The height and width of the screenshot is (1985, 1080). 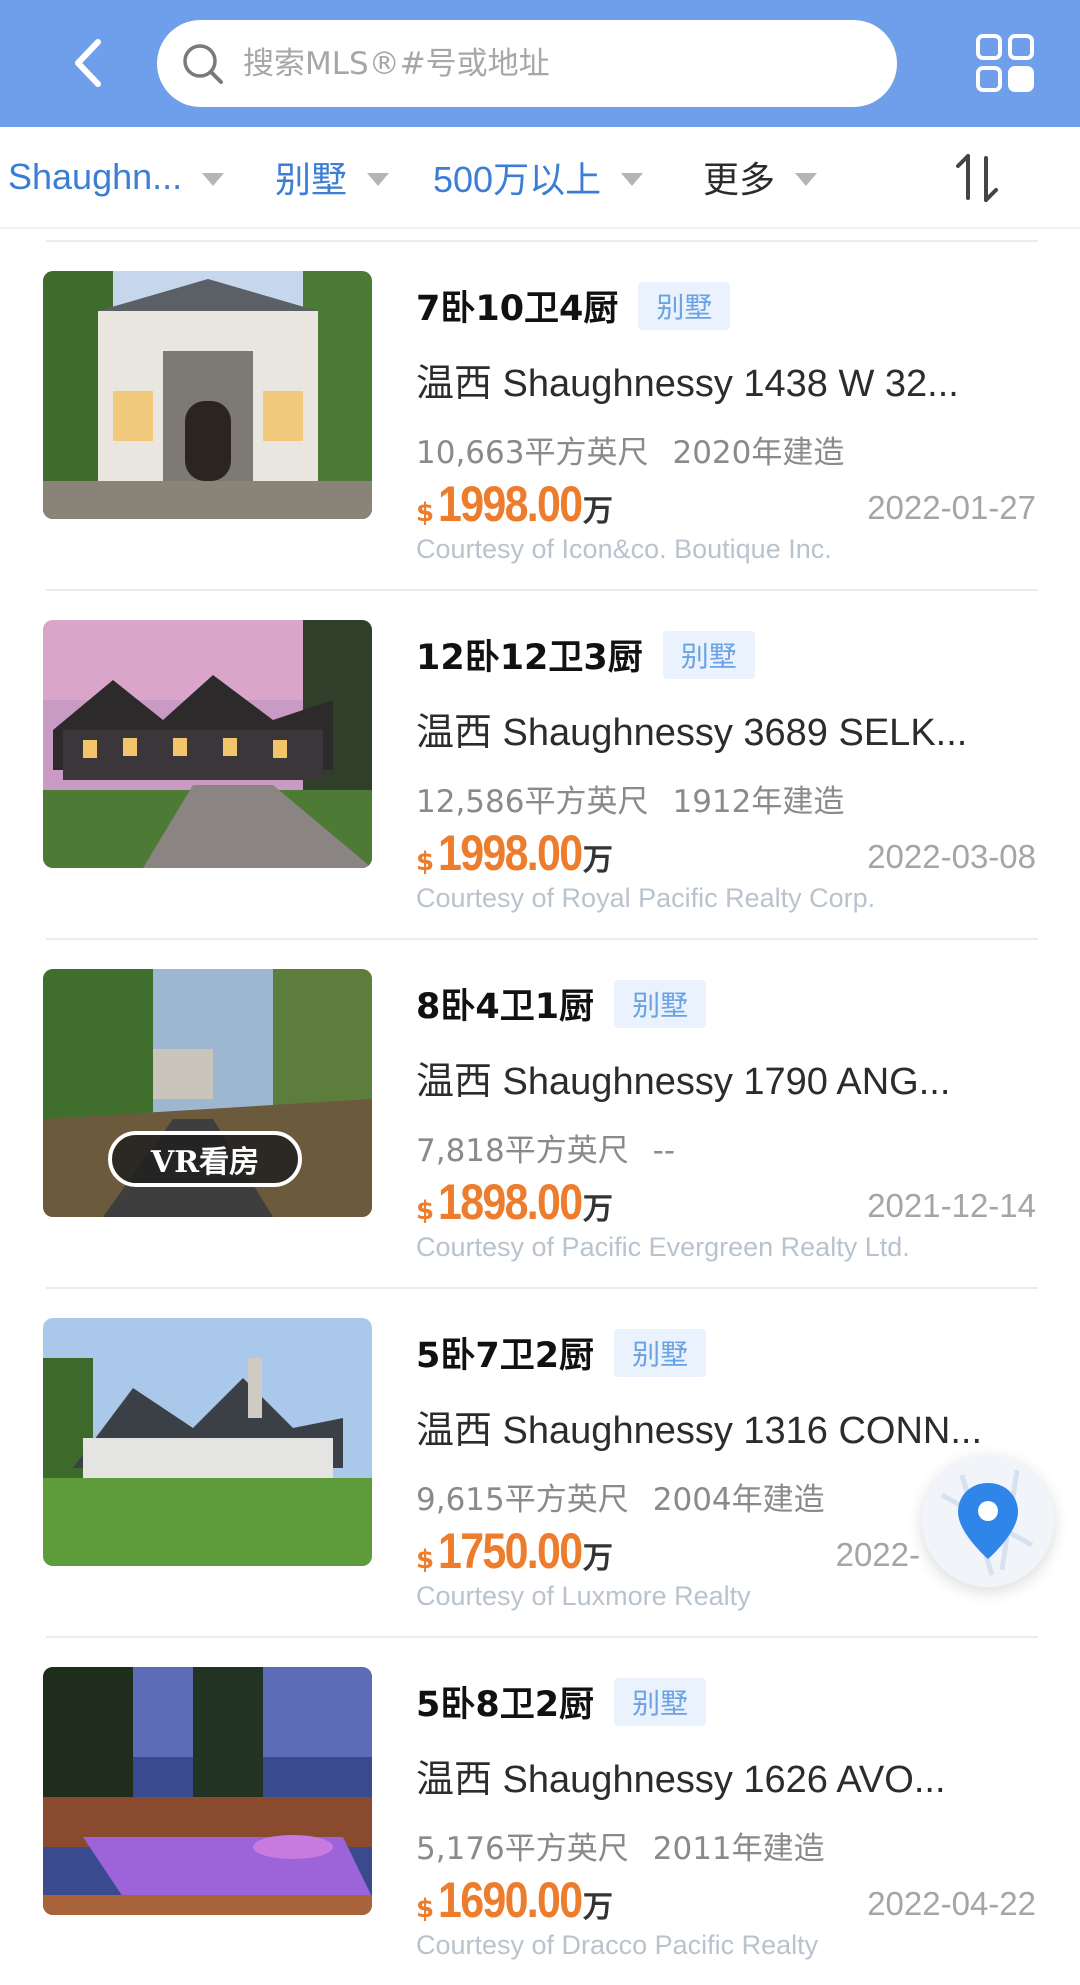 What do you see at coordinates (646, 898) in the screenshot?
I see `listing-courtesy: Courtesy of Royal Pacific Realty Corp.` at bounding box center [646, 898].